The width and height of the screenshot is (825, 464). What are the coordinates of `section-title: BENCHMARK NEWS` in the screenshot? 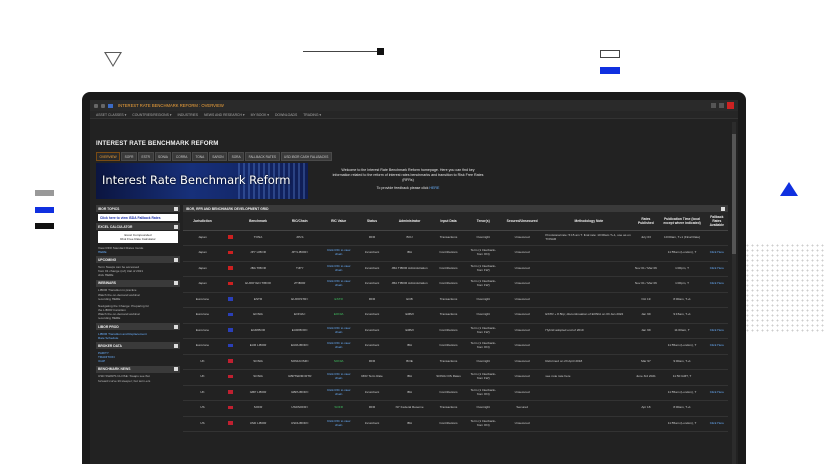 It's located at (114, 369).